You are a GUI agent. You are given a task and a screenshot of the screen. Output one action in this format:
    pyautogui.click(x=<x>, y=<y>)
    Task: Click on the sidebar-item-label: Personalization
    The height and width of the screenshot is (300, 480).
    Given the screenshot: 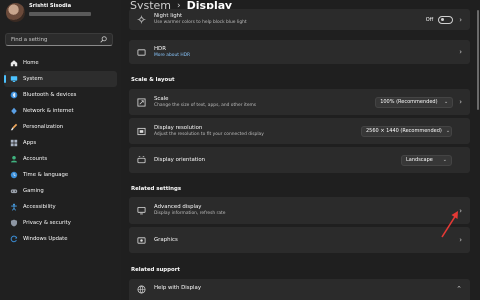 What is the action you would take?
    pyautogui.click(x=43, y=127)
    